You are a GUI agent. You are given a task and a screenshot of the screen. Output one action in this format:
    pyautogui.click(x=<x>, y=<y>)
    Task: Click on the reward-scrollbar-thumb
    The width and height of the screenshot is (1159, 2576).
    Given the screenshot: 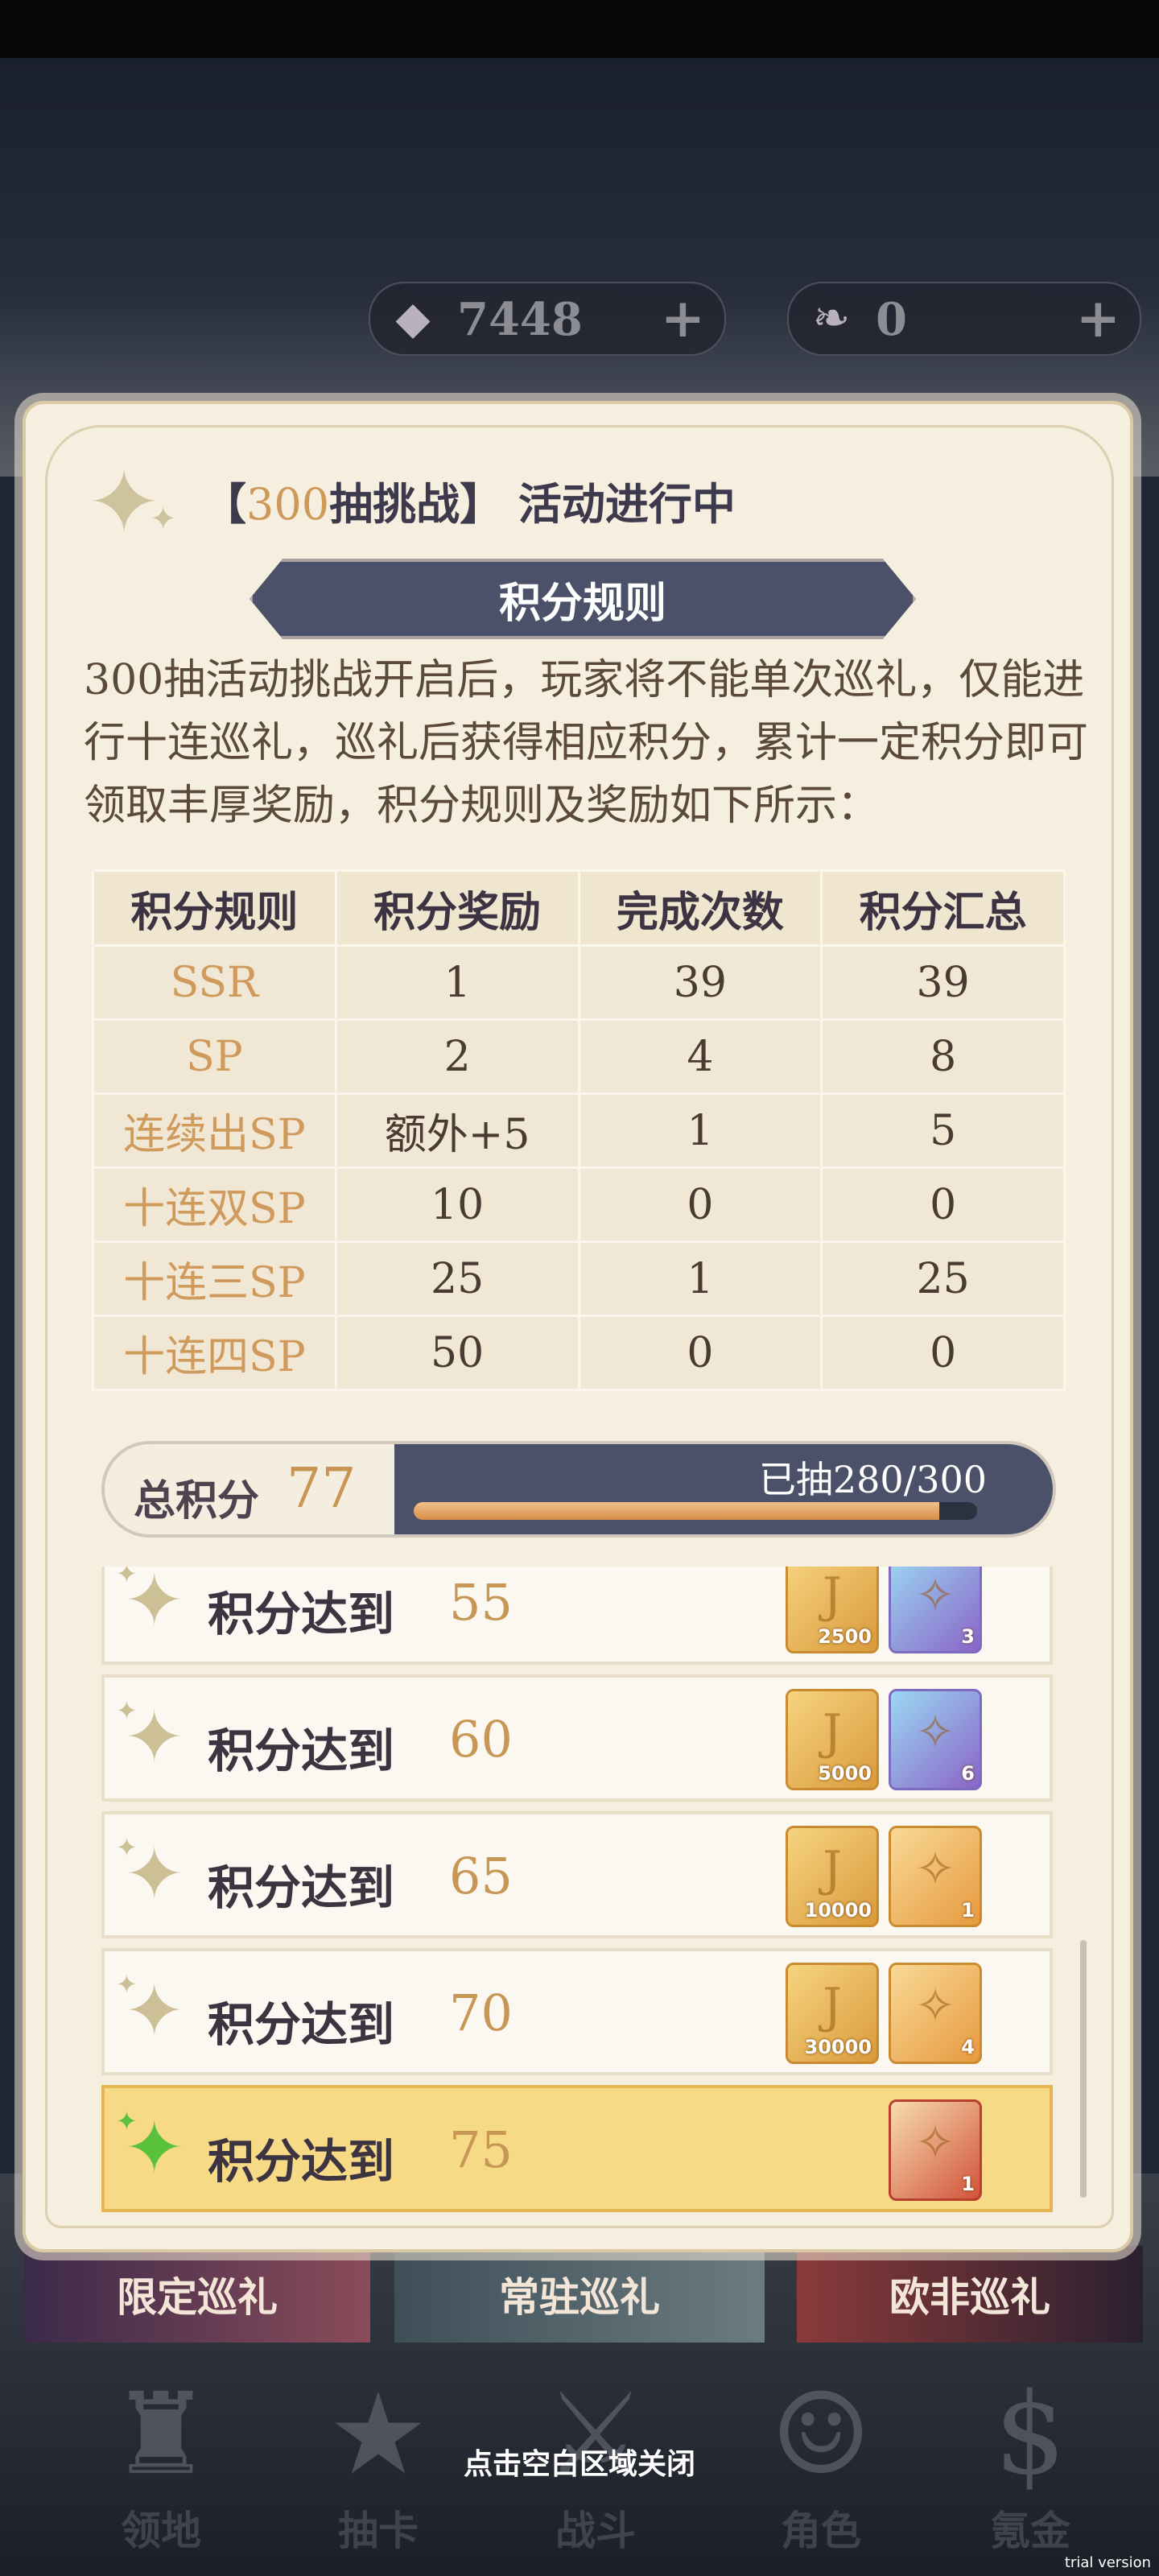 What is the action you would take?
    pyautogui.click(x=1083, y=2069)
    